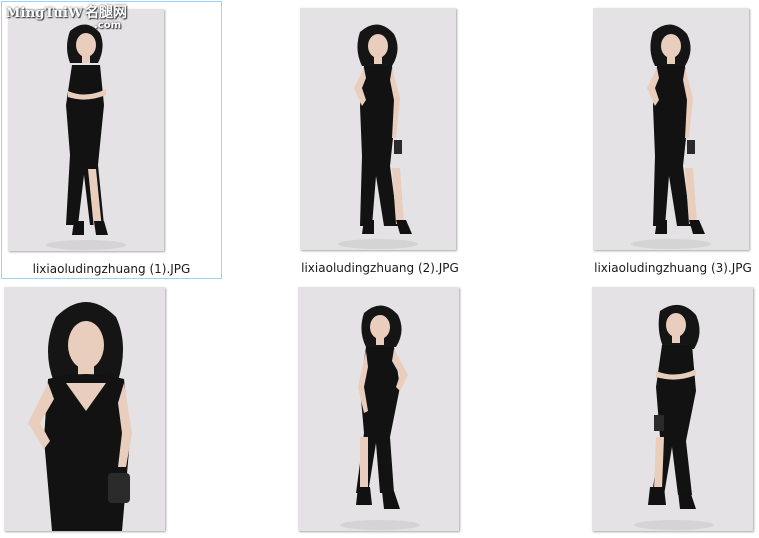 The width and height of the screenshot is (759, 538). I want to click on photo-side-arms-crossed, so click(672, 409).